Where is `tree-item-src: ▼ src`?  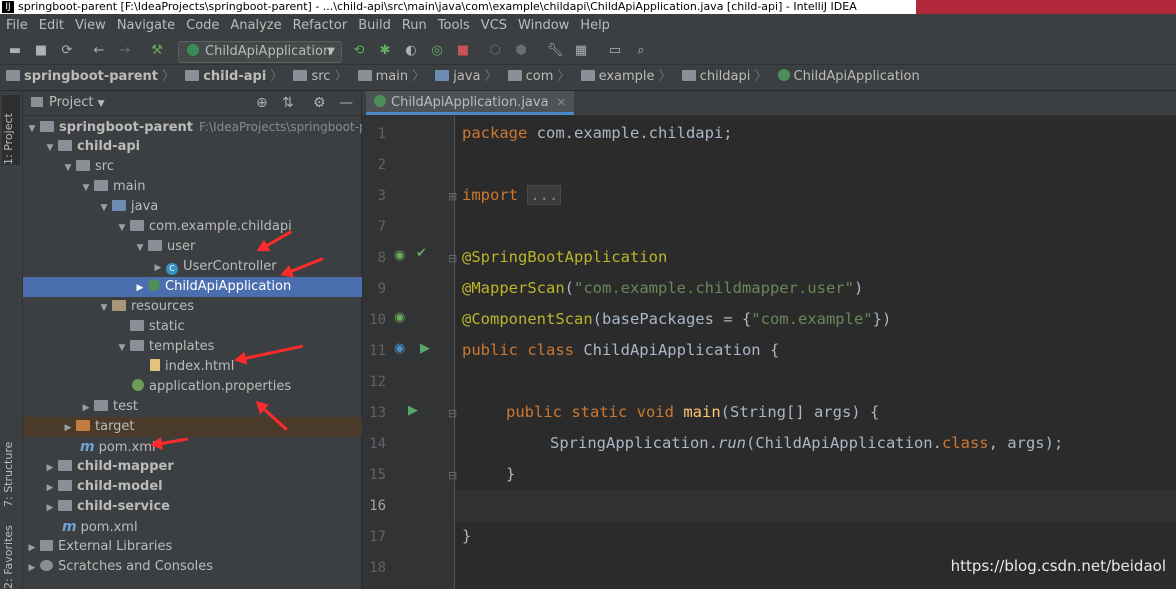 tree-item-src: ▼ src is located at coordinates (212, 167).